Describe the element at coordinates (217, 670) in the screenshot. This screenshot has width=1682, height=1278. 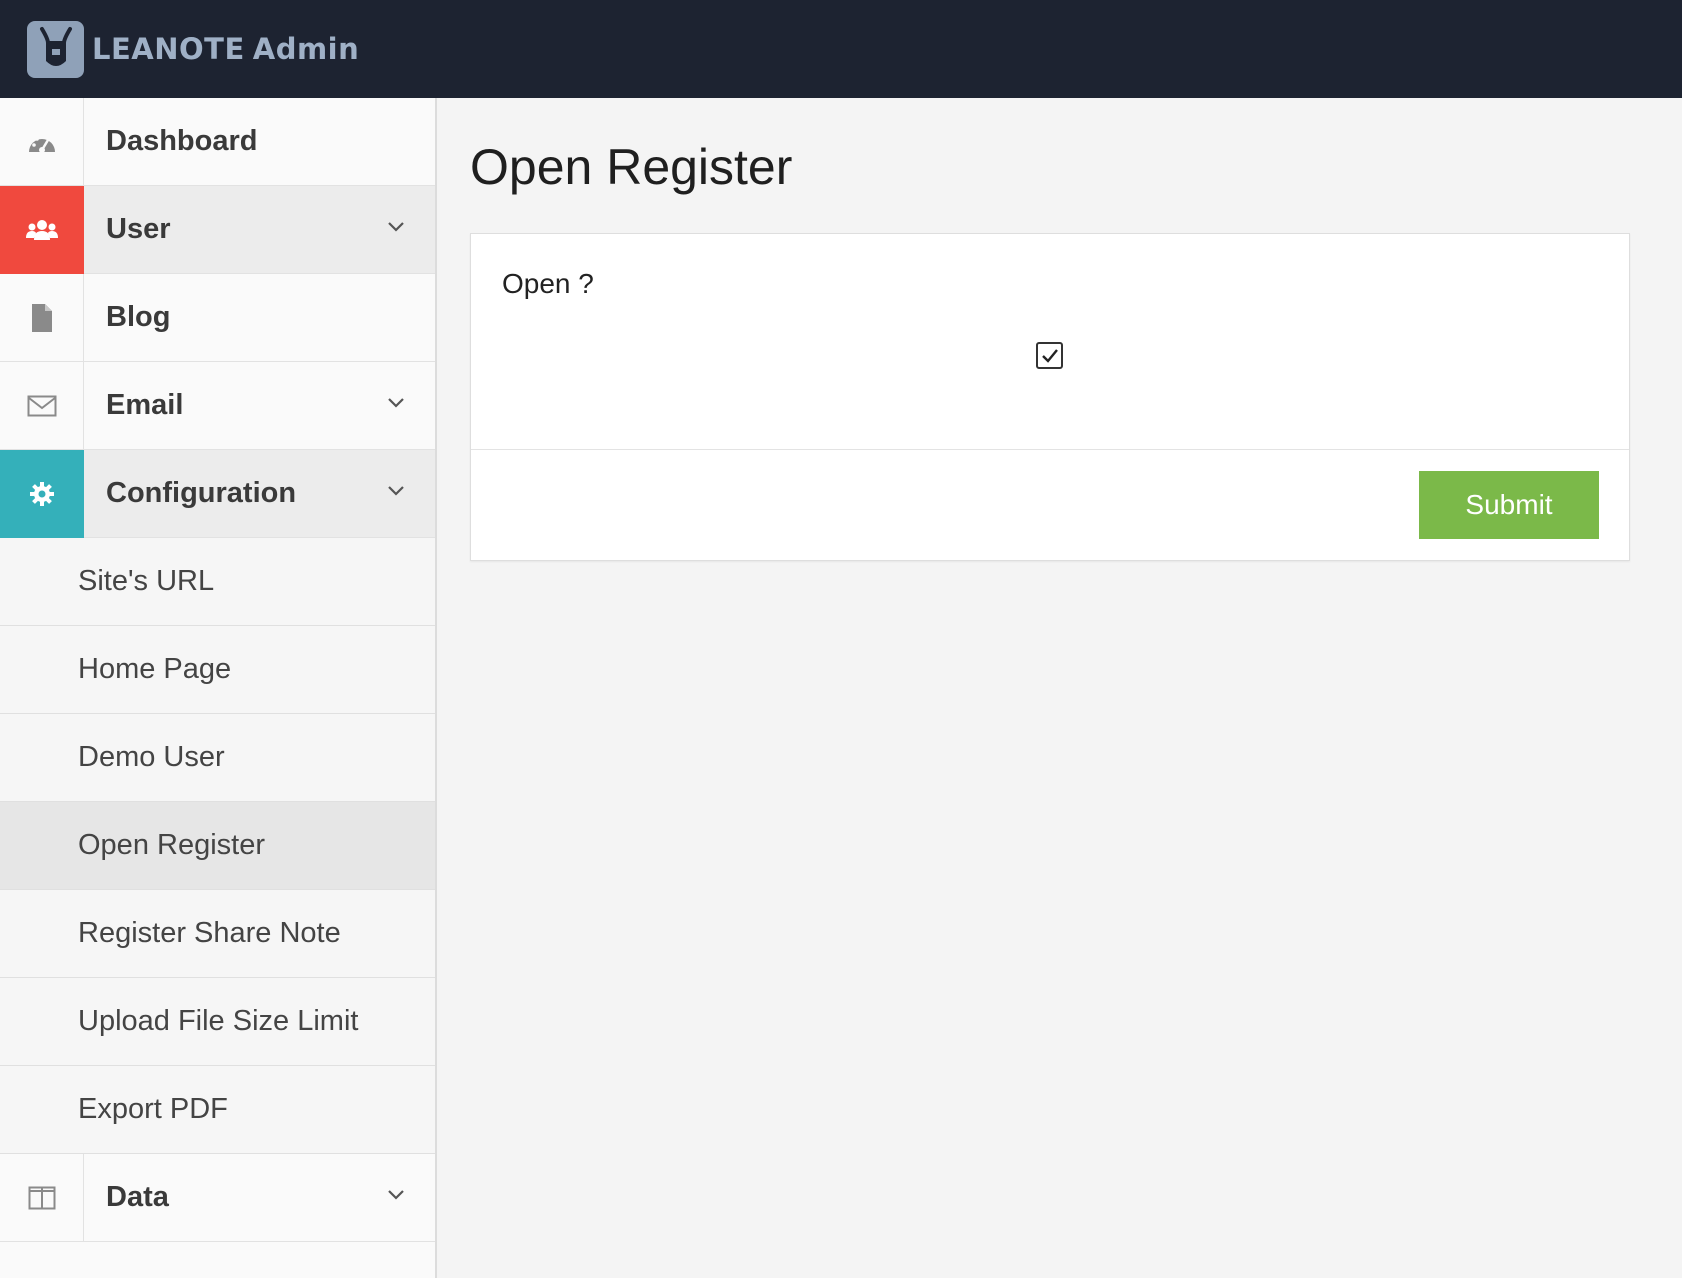
I see `sidebar-subitem-home-page: Home Page` at that location.